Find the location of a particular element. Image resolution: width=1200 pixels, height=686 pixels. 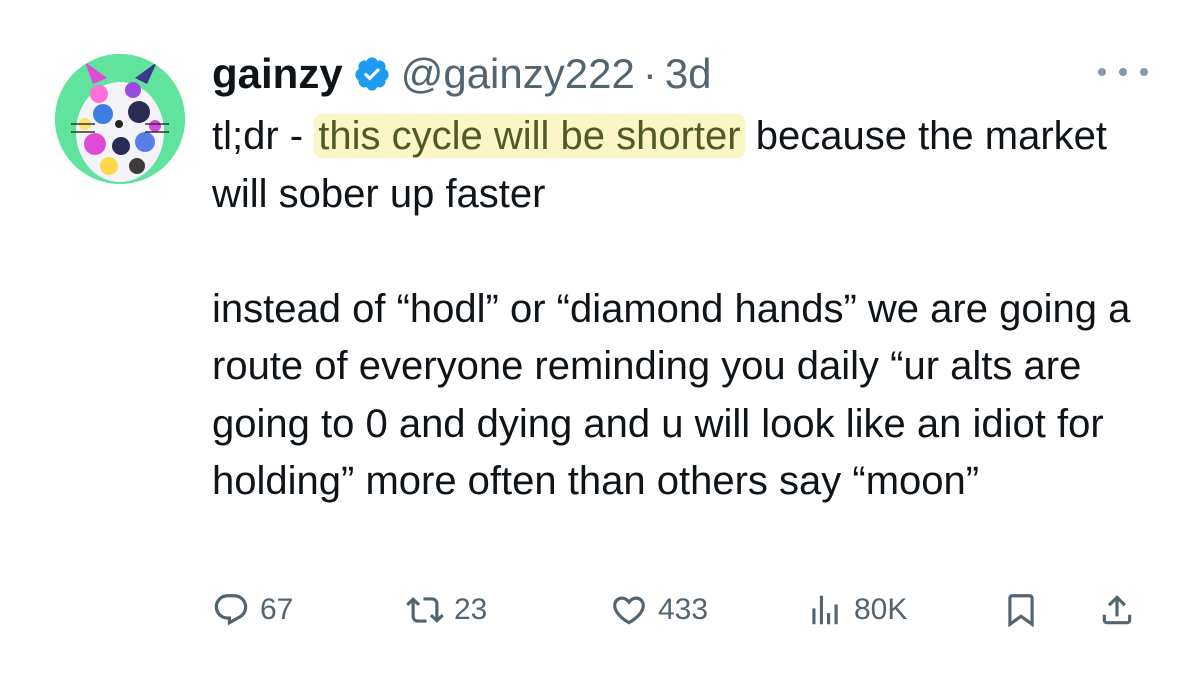

reply-count: 67 is located at coordinates (277, 609).